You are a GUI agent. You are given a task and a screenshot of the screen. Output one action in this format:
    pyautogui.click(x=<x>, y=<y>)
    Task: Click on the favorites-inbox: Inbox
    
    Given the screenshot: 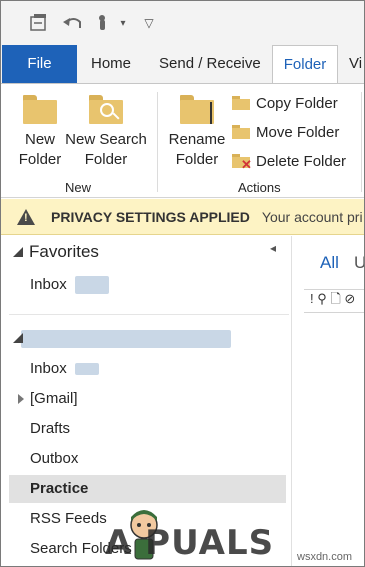 What is the action you would take?
    pyautogui.click(x=69, y=285)
    